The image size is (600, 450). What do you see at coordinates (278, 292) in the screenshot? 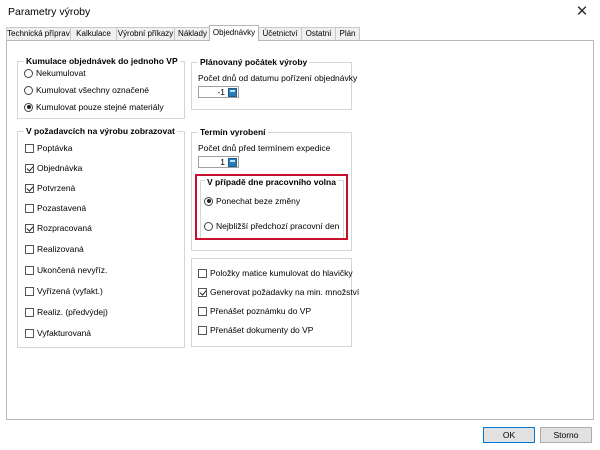
I see `checkbox-row-generovat-pozadavky: Generovat požadavky na min. množství` at bounding box center [278, 292].